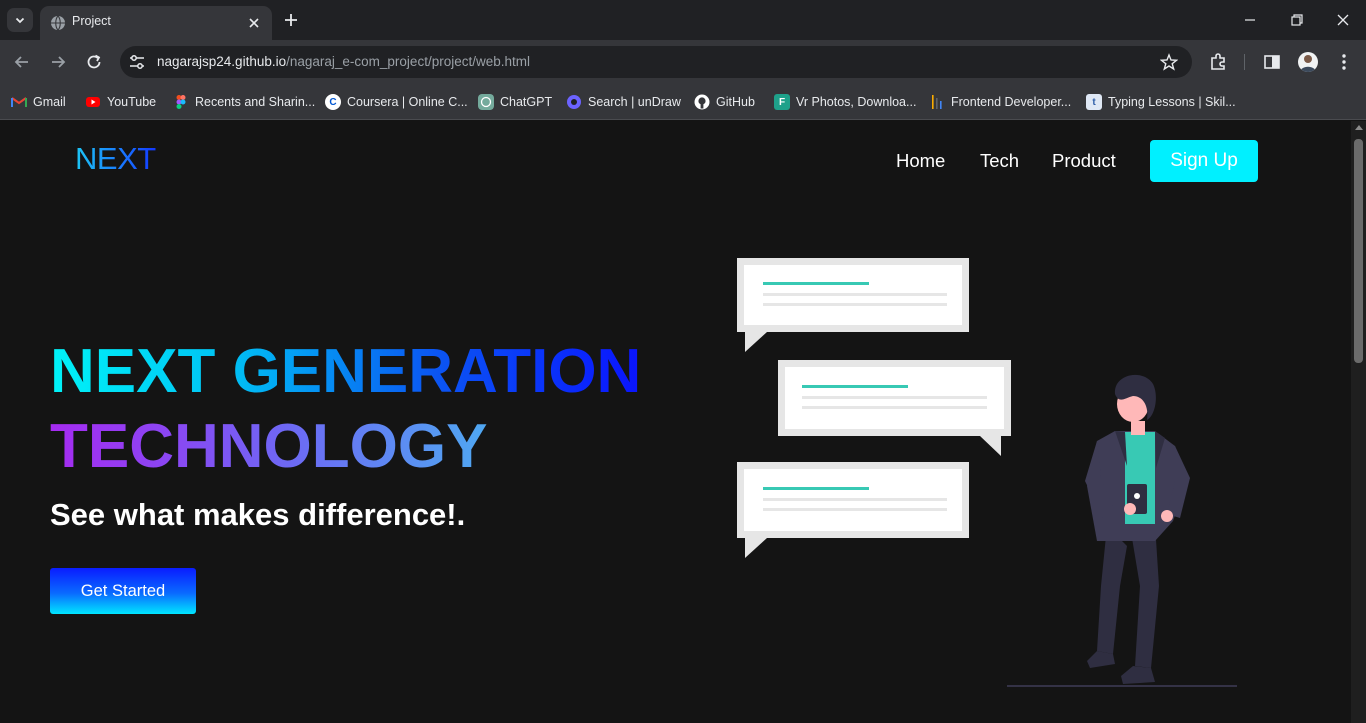 Image resolution: width=1366 pixels, height=723 pixels. What do you see at coordinates (1204, 161) in the screenshot?
I see `sign-up-button: Sign Up` at bounding box center [1204, 161].